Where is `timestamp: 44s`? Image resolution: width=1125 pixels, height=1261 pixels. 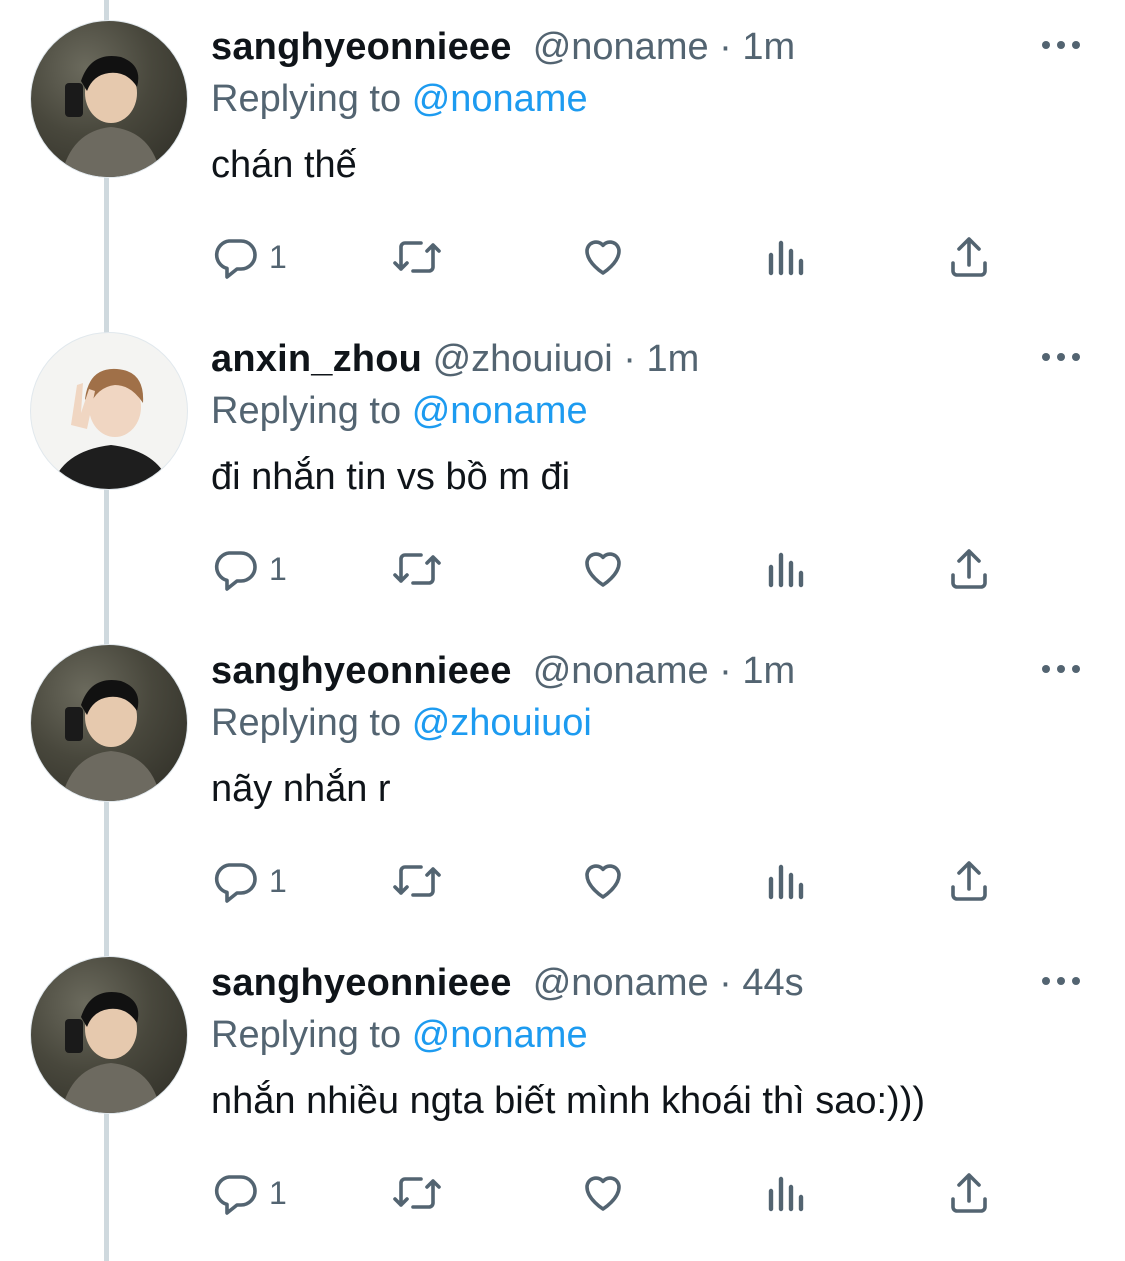 timestamp: 44s is located at coordinates (772, 983).